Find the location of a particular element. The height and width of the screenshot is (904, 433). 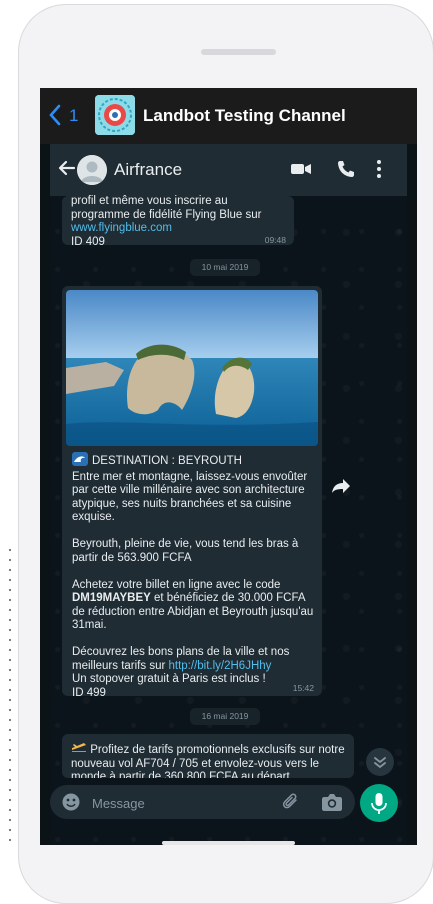

message-link: http://bit.ly/2H6JHhy is located at coordinates (220, 666).